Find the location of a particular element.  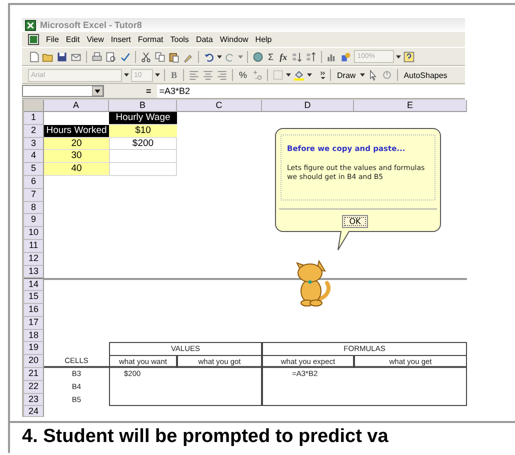

menu-item: Window is located at coordinates (234, 39).